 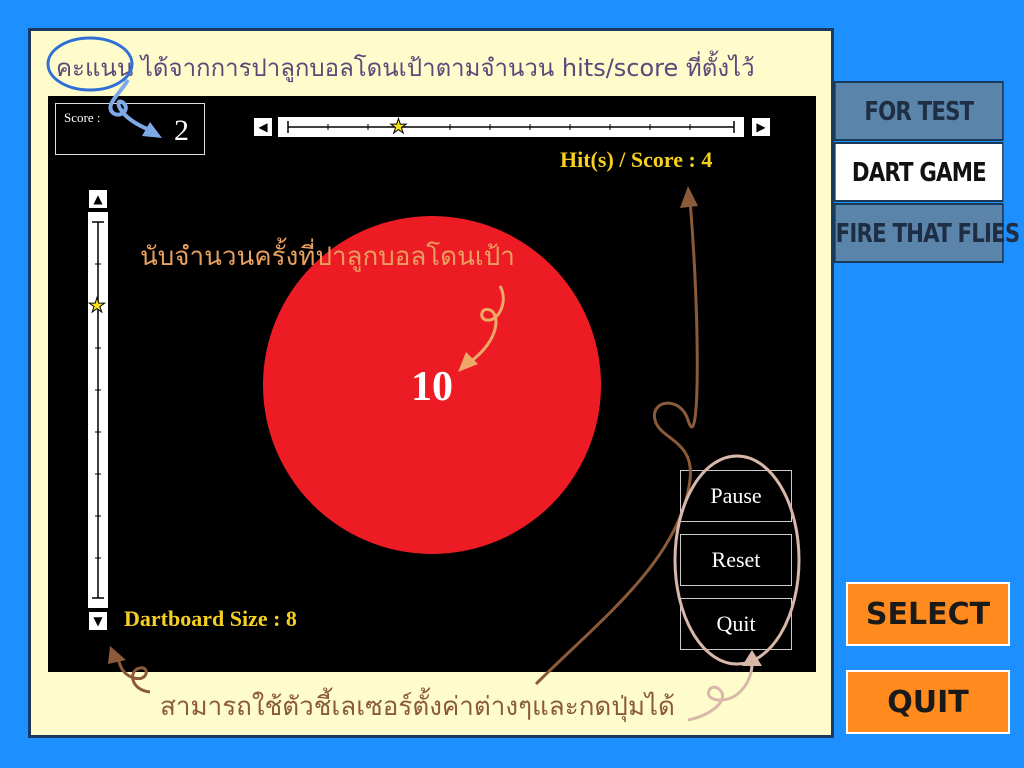 I want to click on dartboard-label-text: Dartboard Size :, so click(x=202, y=618).